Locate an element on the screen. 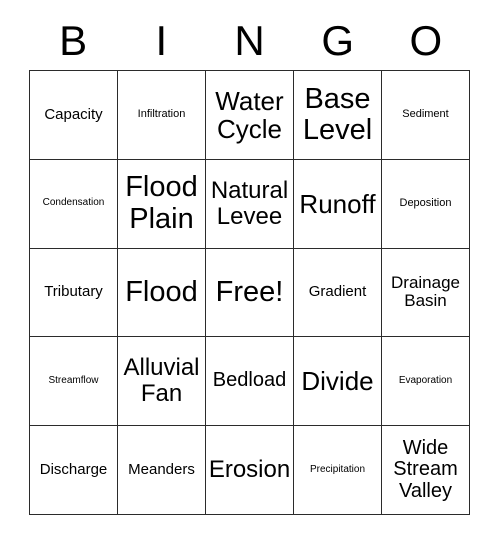 The height and width of the screenshot is (544, 500). bingo-cell: Gradient is located at coordinates (338, 293).